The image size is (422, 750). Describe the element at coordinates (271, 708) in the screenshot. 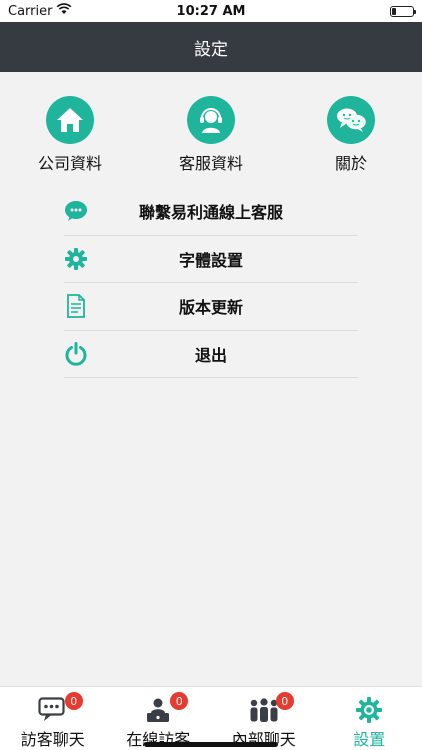

I see `group-icon: 0` at that location.